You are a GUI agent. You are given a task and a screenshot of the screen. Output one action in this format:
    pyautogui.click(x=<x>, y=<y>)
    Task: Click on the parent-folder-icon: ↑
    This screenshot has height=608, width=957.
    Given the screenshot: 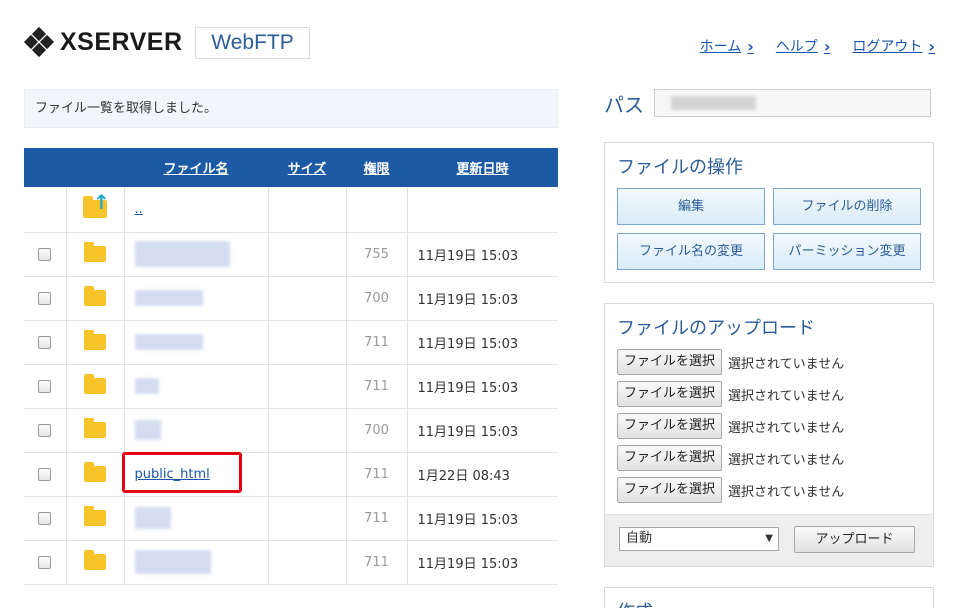 What is the action you would take?
    pyautogui.click(x=96, y=205)
    